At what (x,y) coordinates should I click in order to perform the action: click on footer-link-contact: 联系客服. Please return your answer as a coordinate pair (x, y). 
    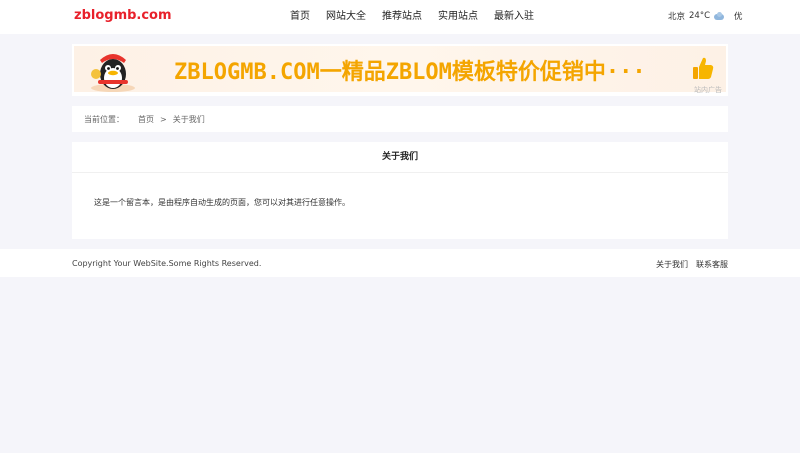
    Looking at the image, I should click on (712, 264).